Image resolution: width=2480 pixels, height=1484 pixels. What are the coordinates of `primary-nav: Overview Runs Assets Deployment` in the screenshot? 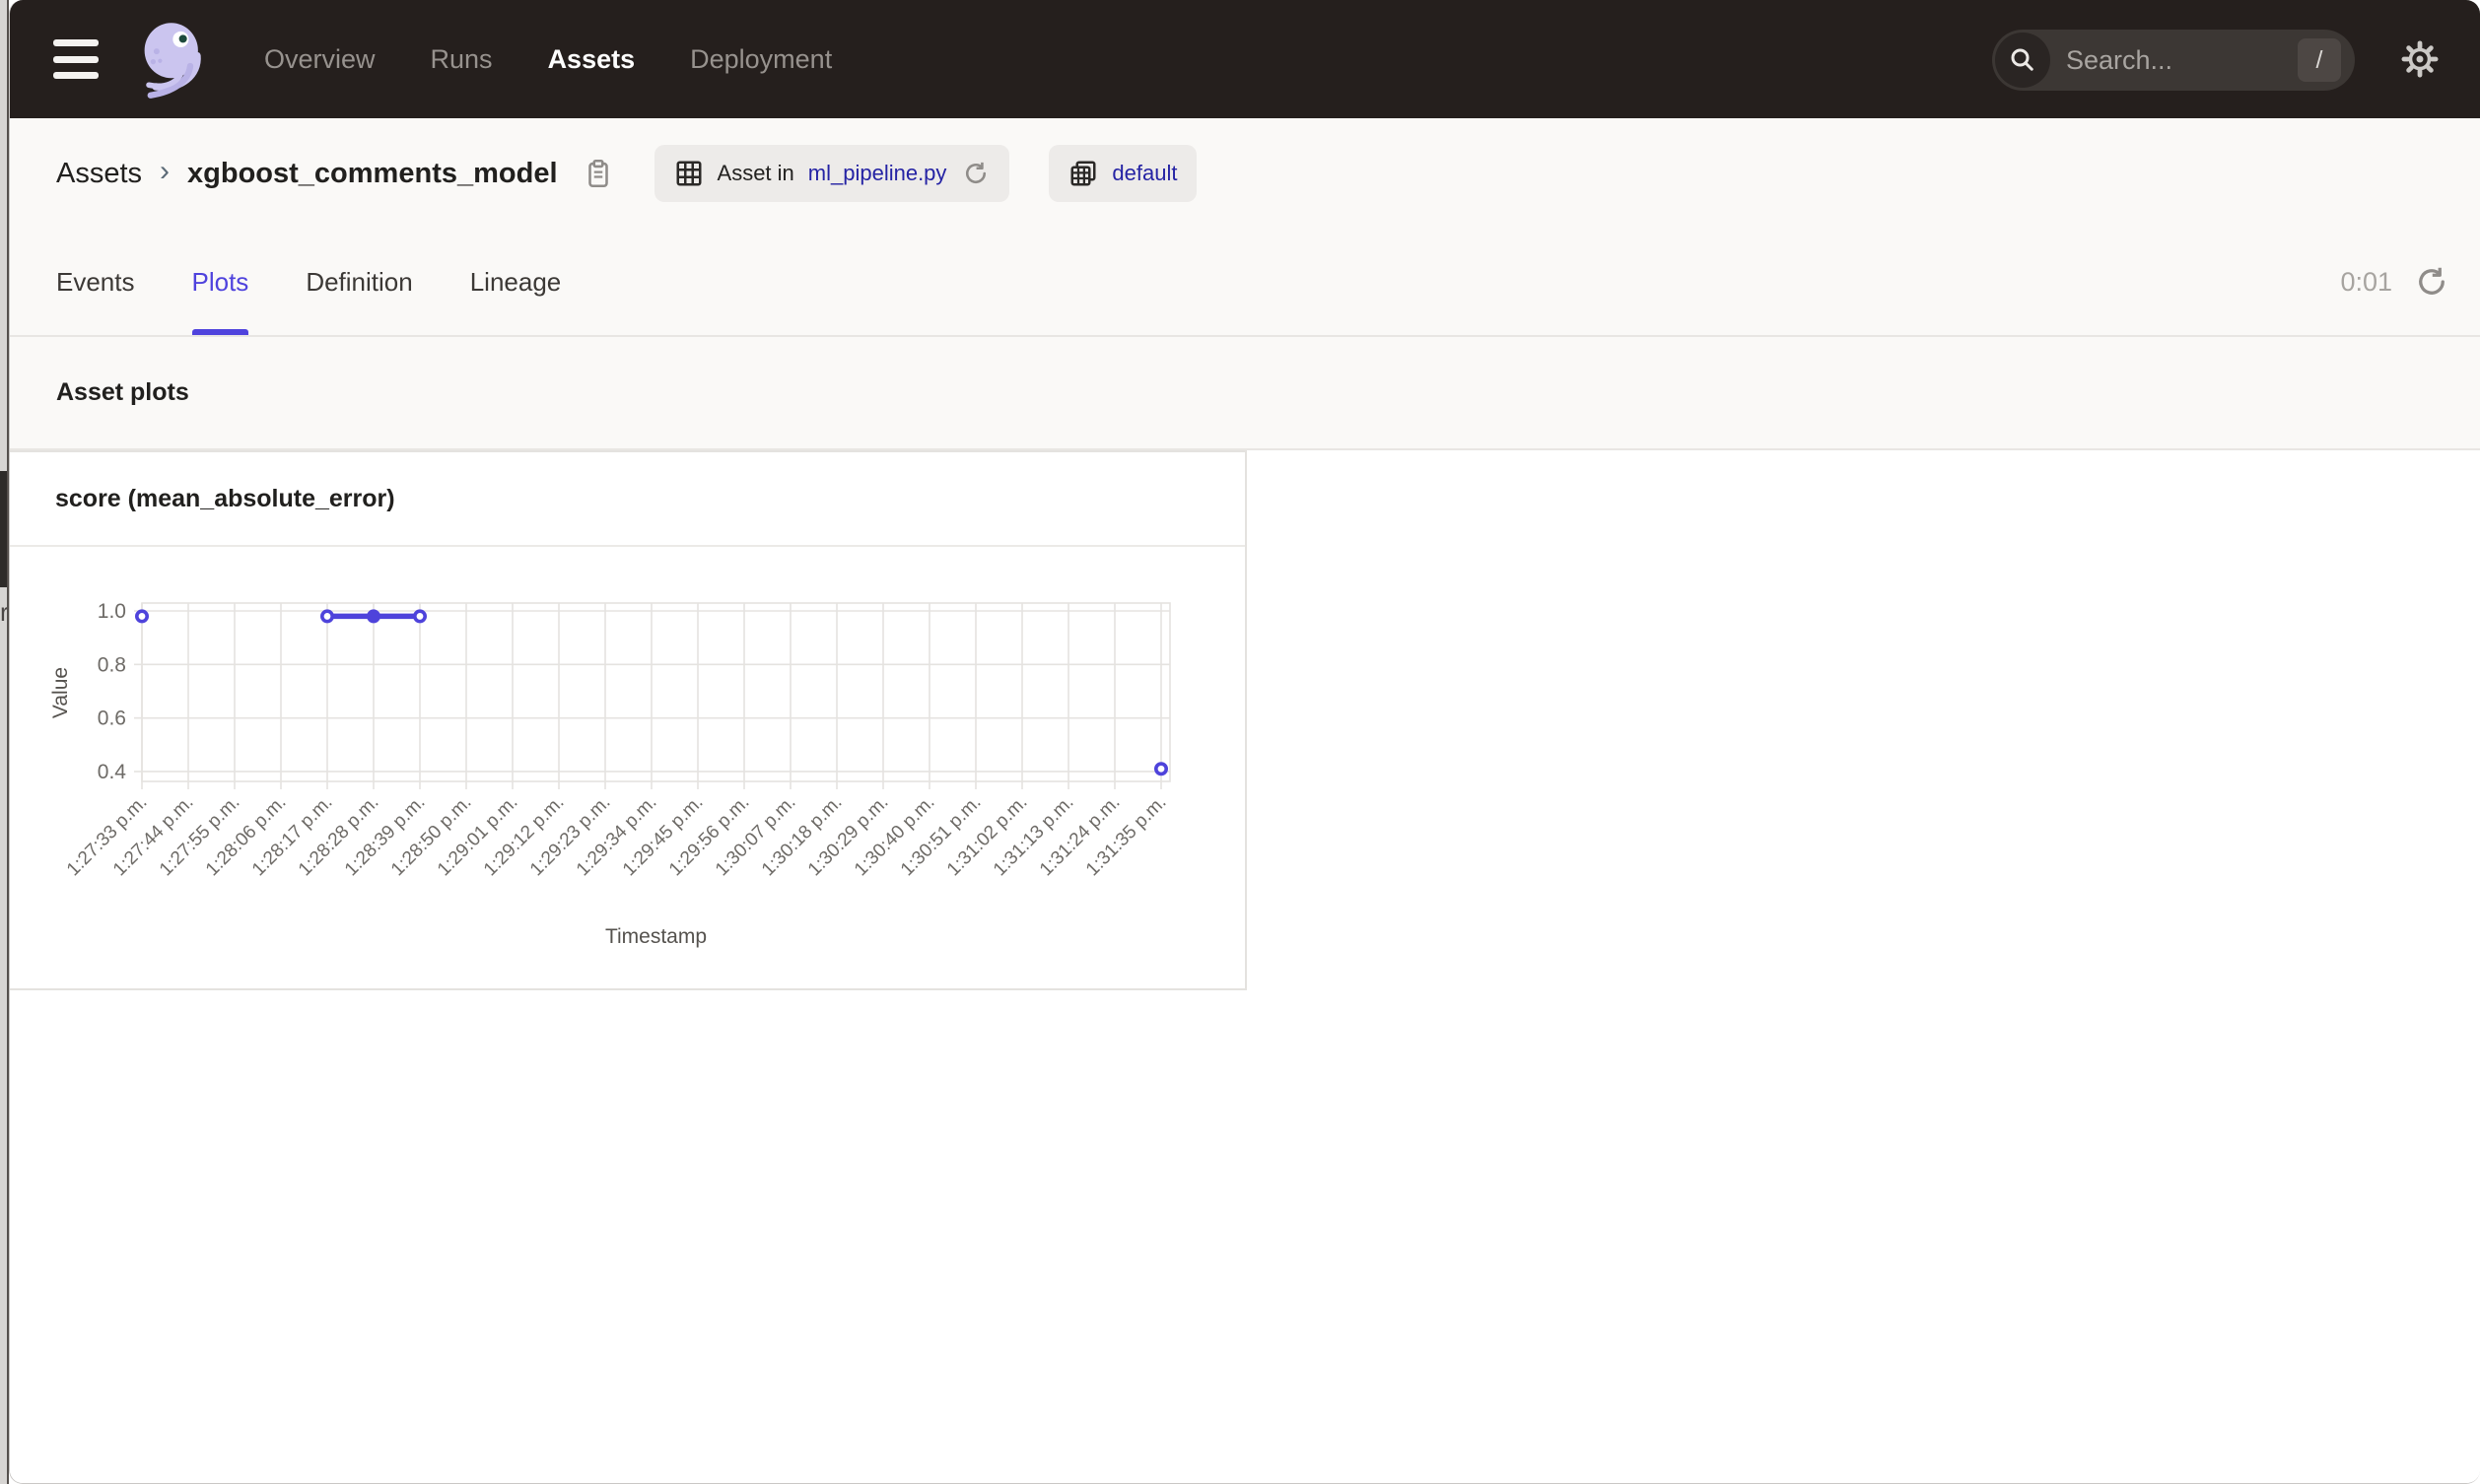 It's located at (548, 59).